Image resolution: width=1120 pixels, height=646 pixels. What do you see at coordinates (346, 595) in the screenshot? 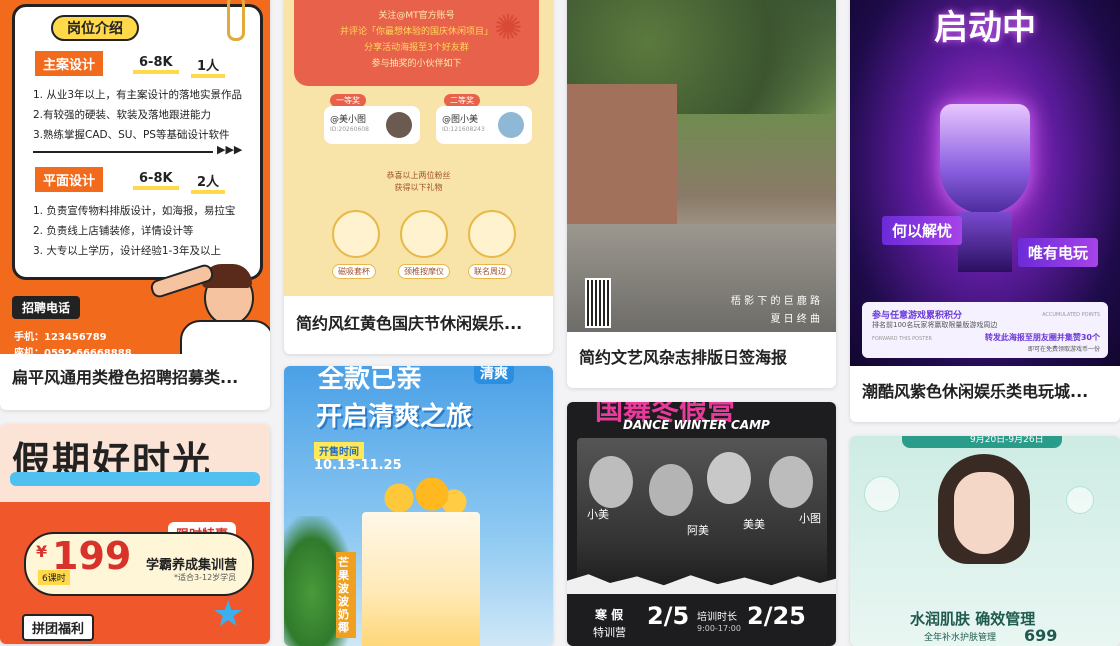
I see `product-name: 芒果波波奶椰` at bounding box center [346, 595].